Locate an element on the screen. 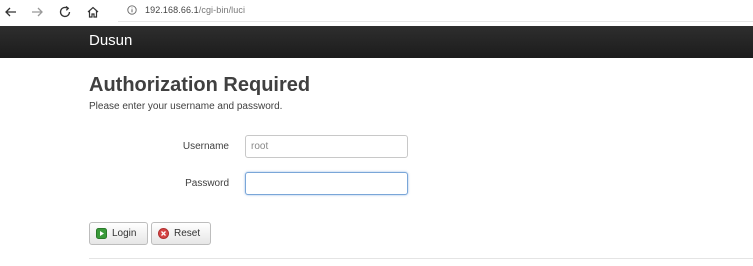  home-button is located at coordinates (93, 12).